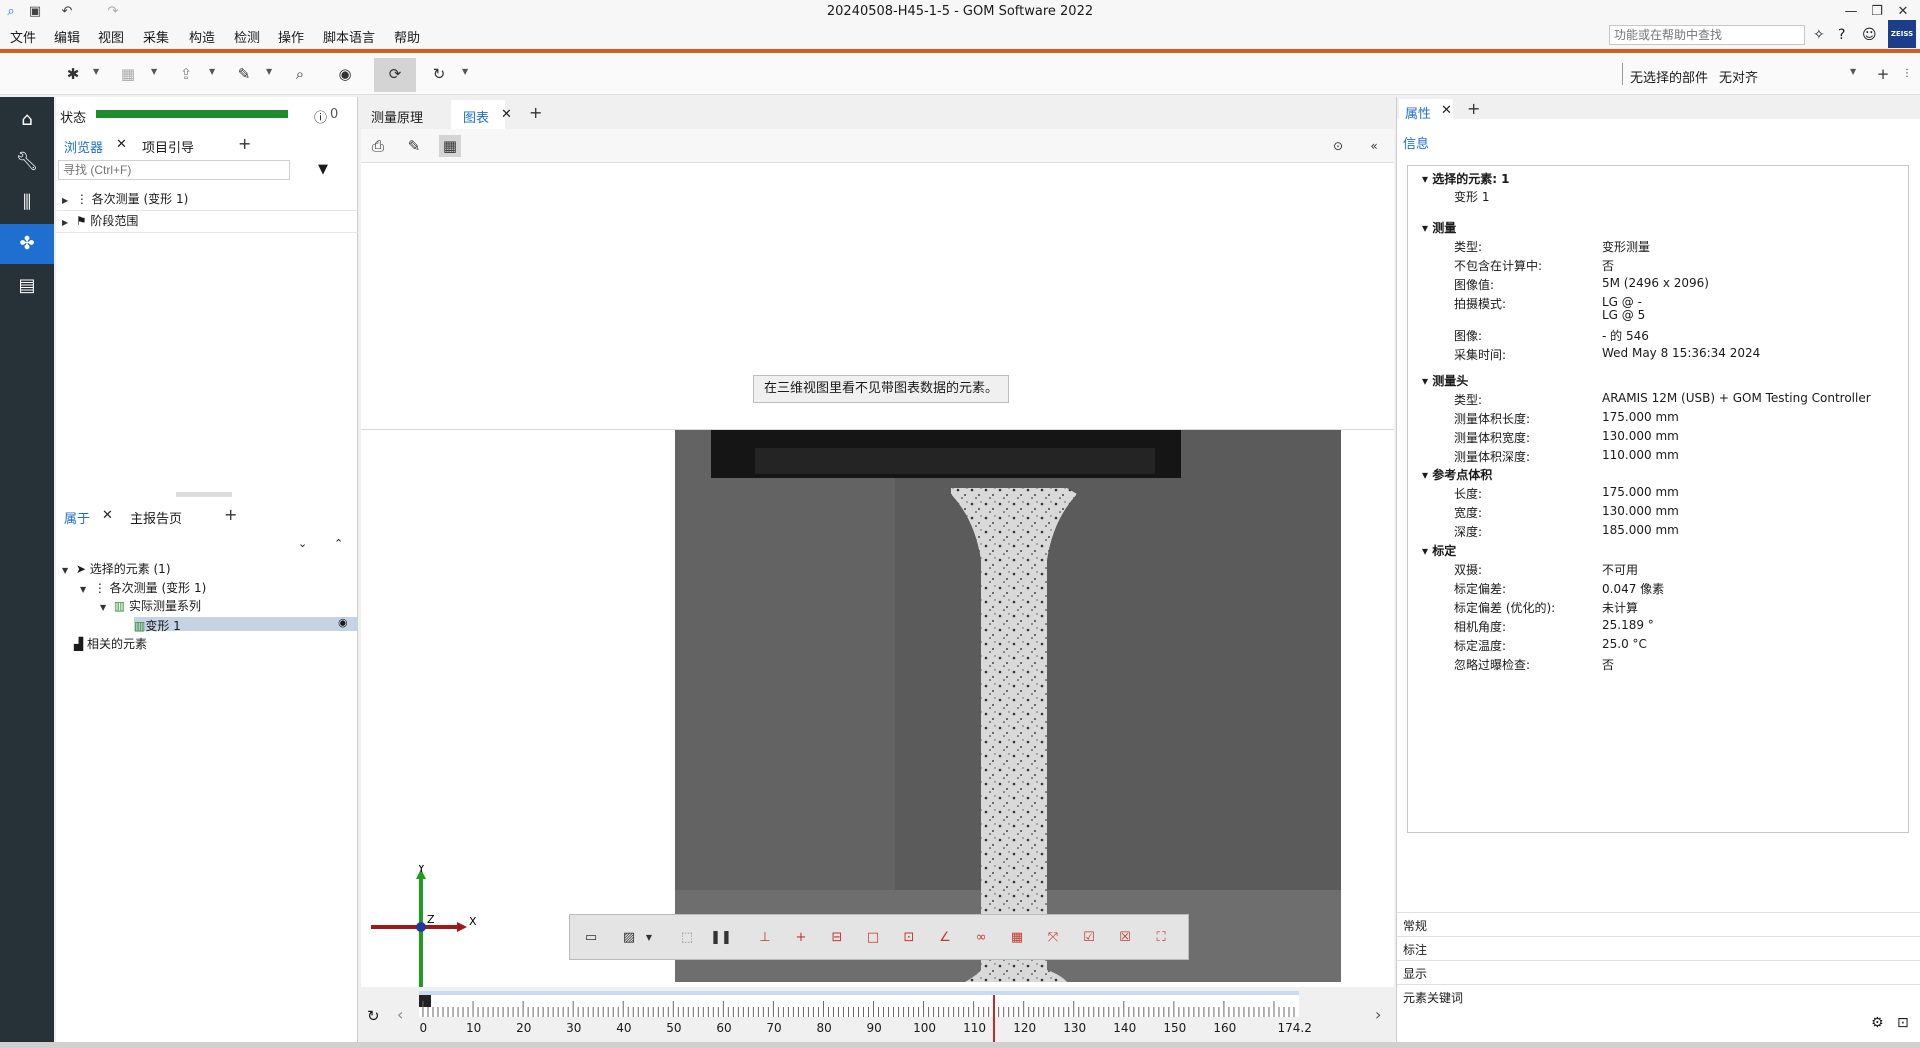  What do you see at coordinates (909, 938) in the screenshot?
I see `frame-icon: ⊡` at bounding box center [909, 938].